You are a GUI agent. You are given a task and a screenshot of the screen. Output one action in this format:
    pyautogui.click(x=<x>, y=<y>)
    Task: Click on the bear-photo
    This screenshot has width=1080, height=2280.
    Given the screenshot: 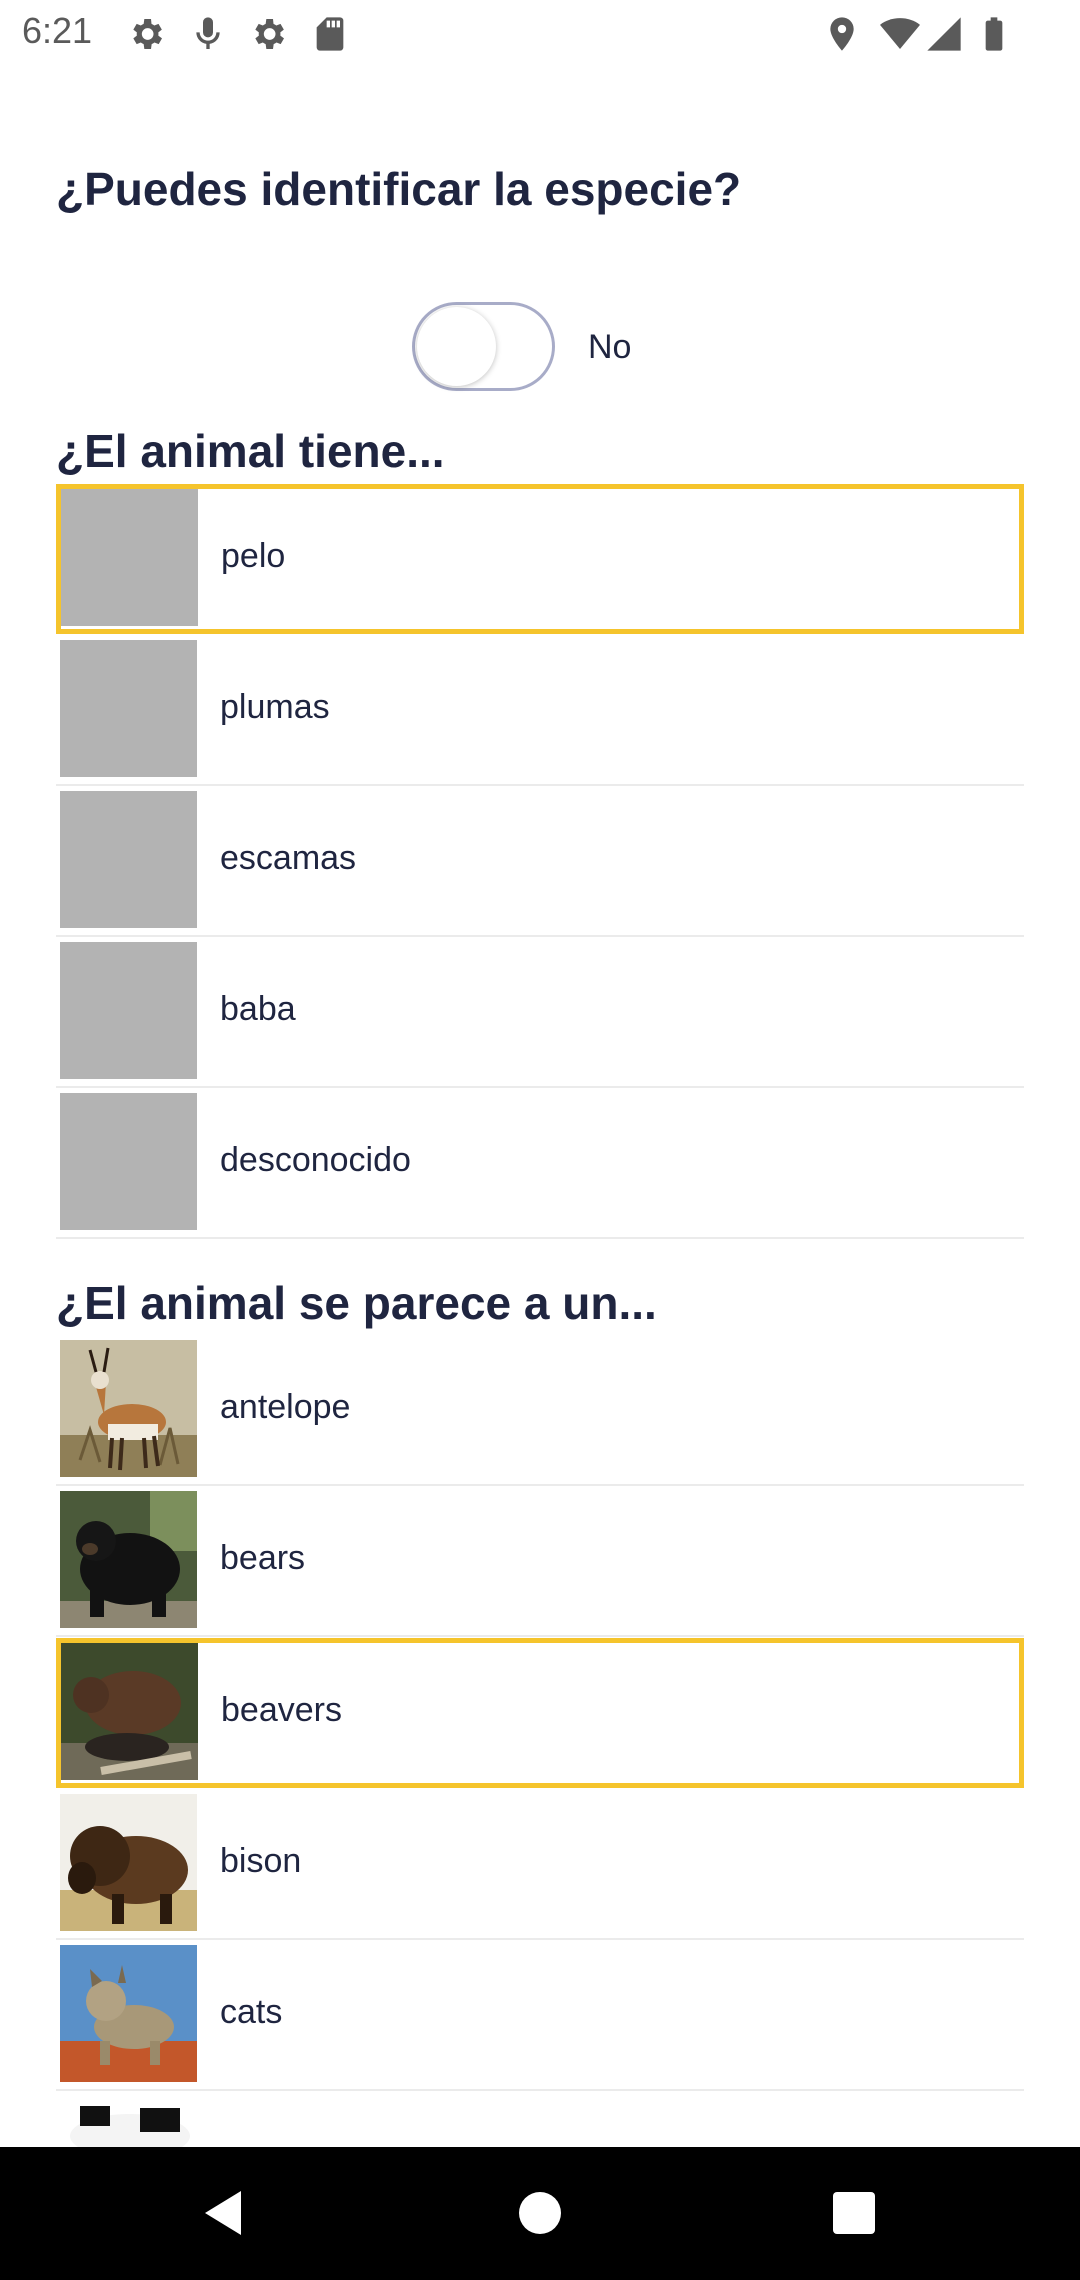 What is the action you would take?
    pyautogui.click(x=128, y=1559)
    